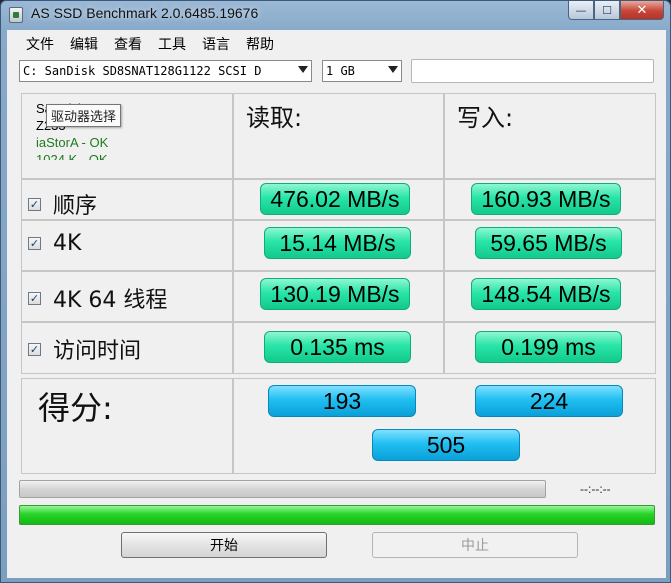  I want to click on menu-help: 帮助, so click(261, 42).